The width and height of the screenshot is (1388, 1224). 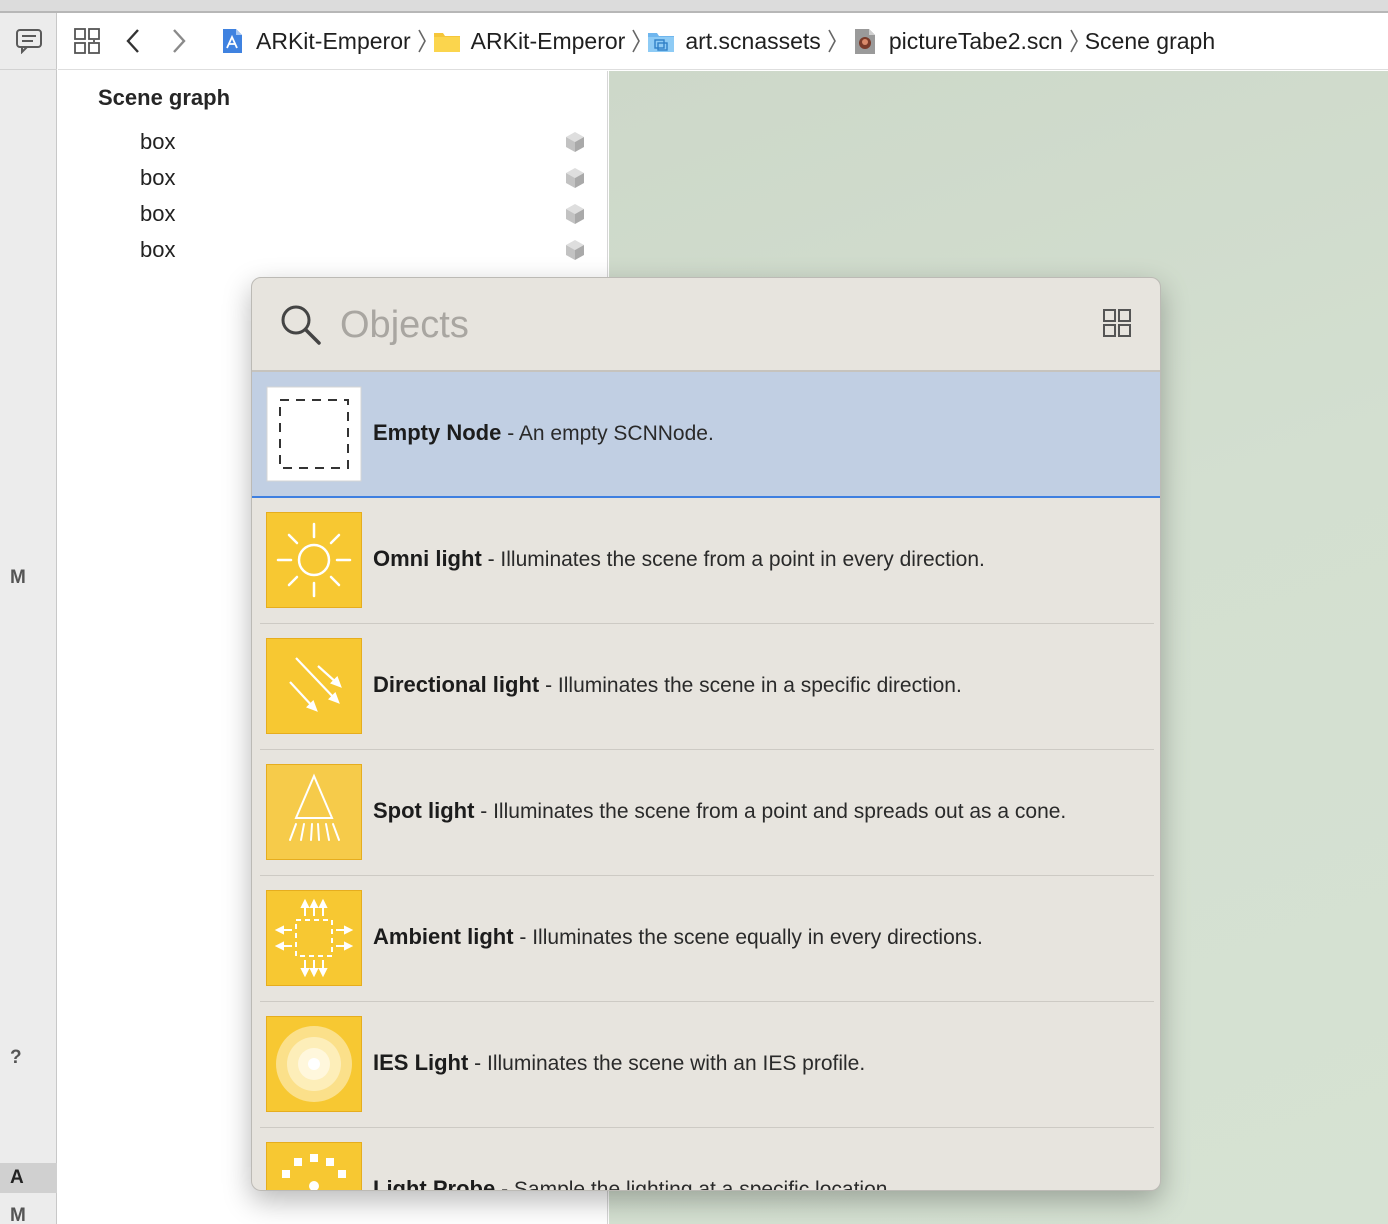 I want to click on project-icon, so click(x=232, y=41).